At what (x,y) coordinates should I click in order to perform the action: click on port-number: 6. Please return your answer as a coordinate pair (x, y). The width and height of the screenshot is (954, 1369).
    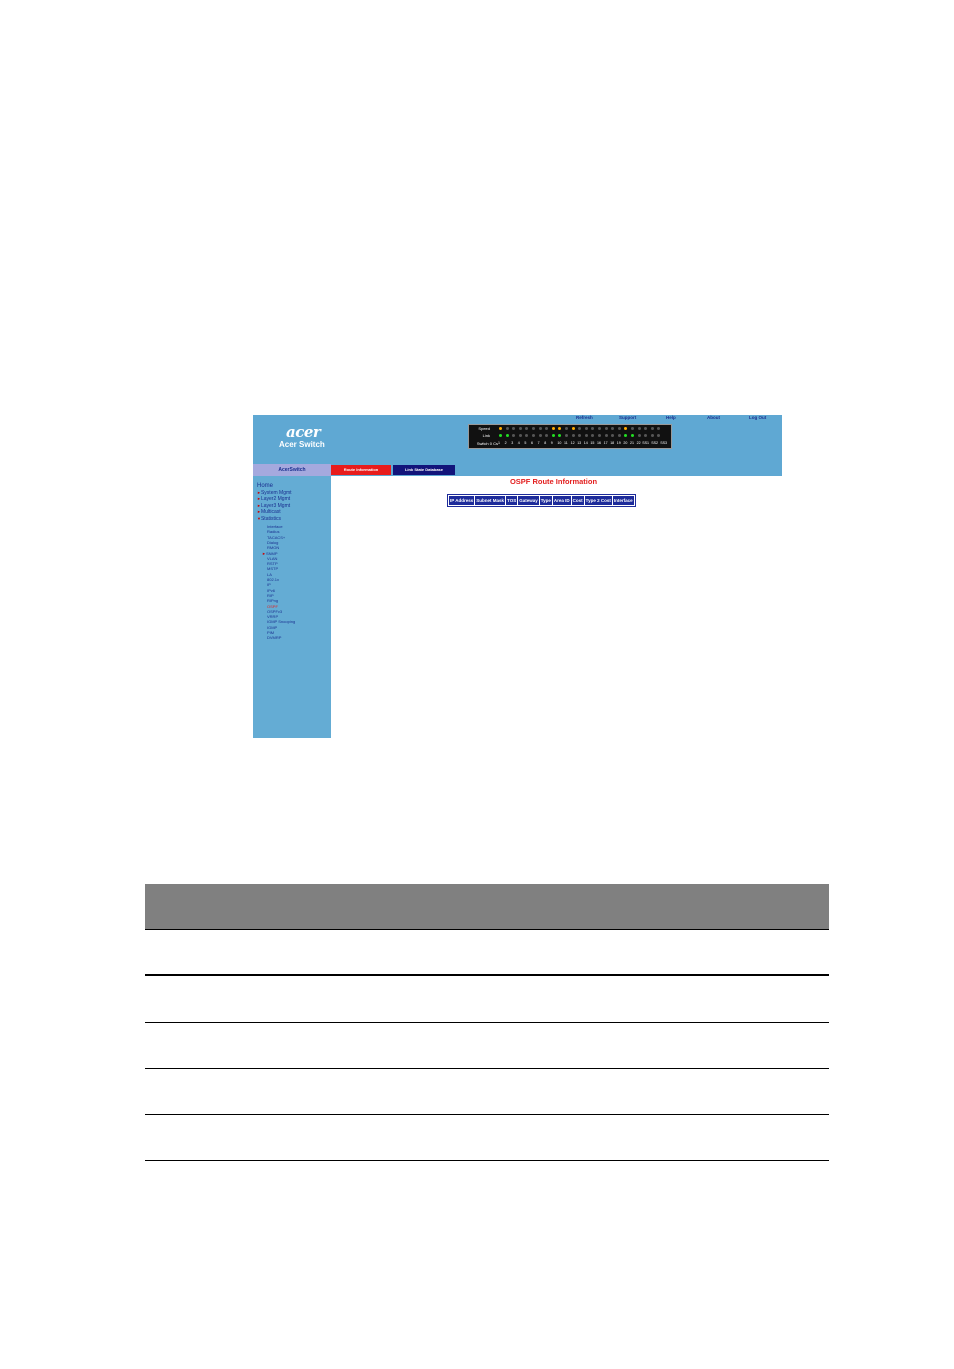
    Looking at the image, I should click on (532, 443).